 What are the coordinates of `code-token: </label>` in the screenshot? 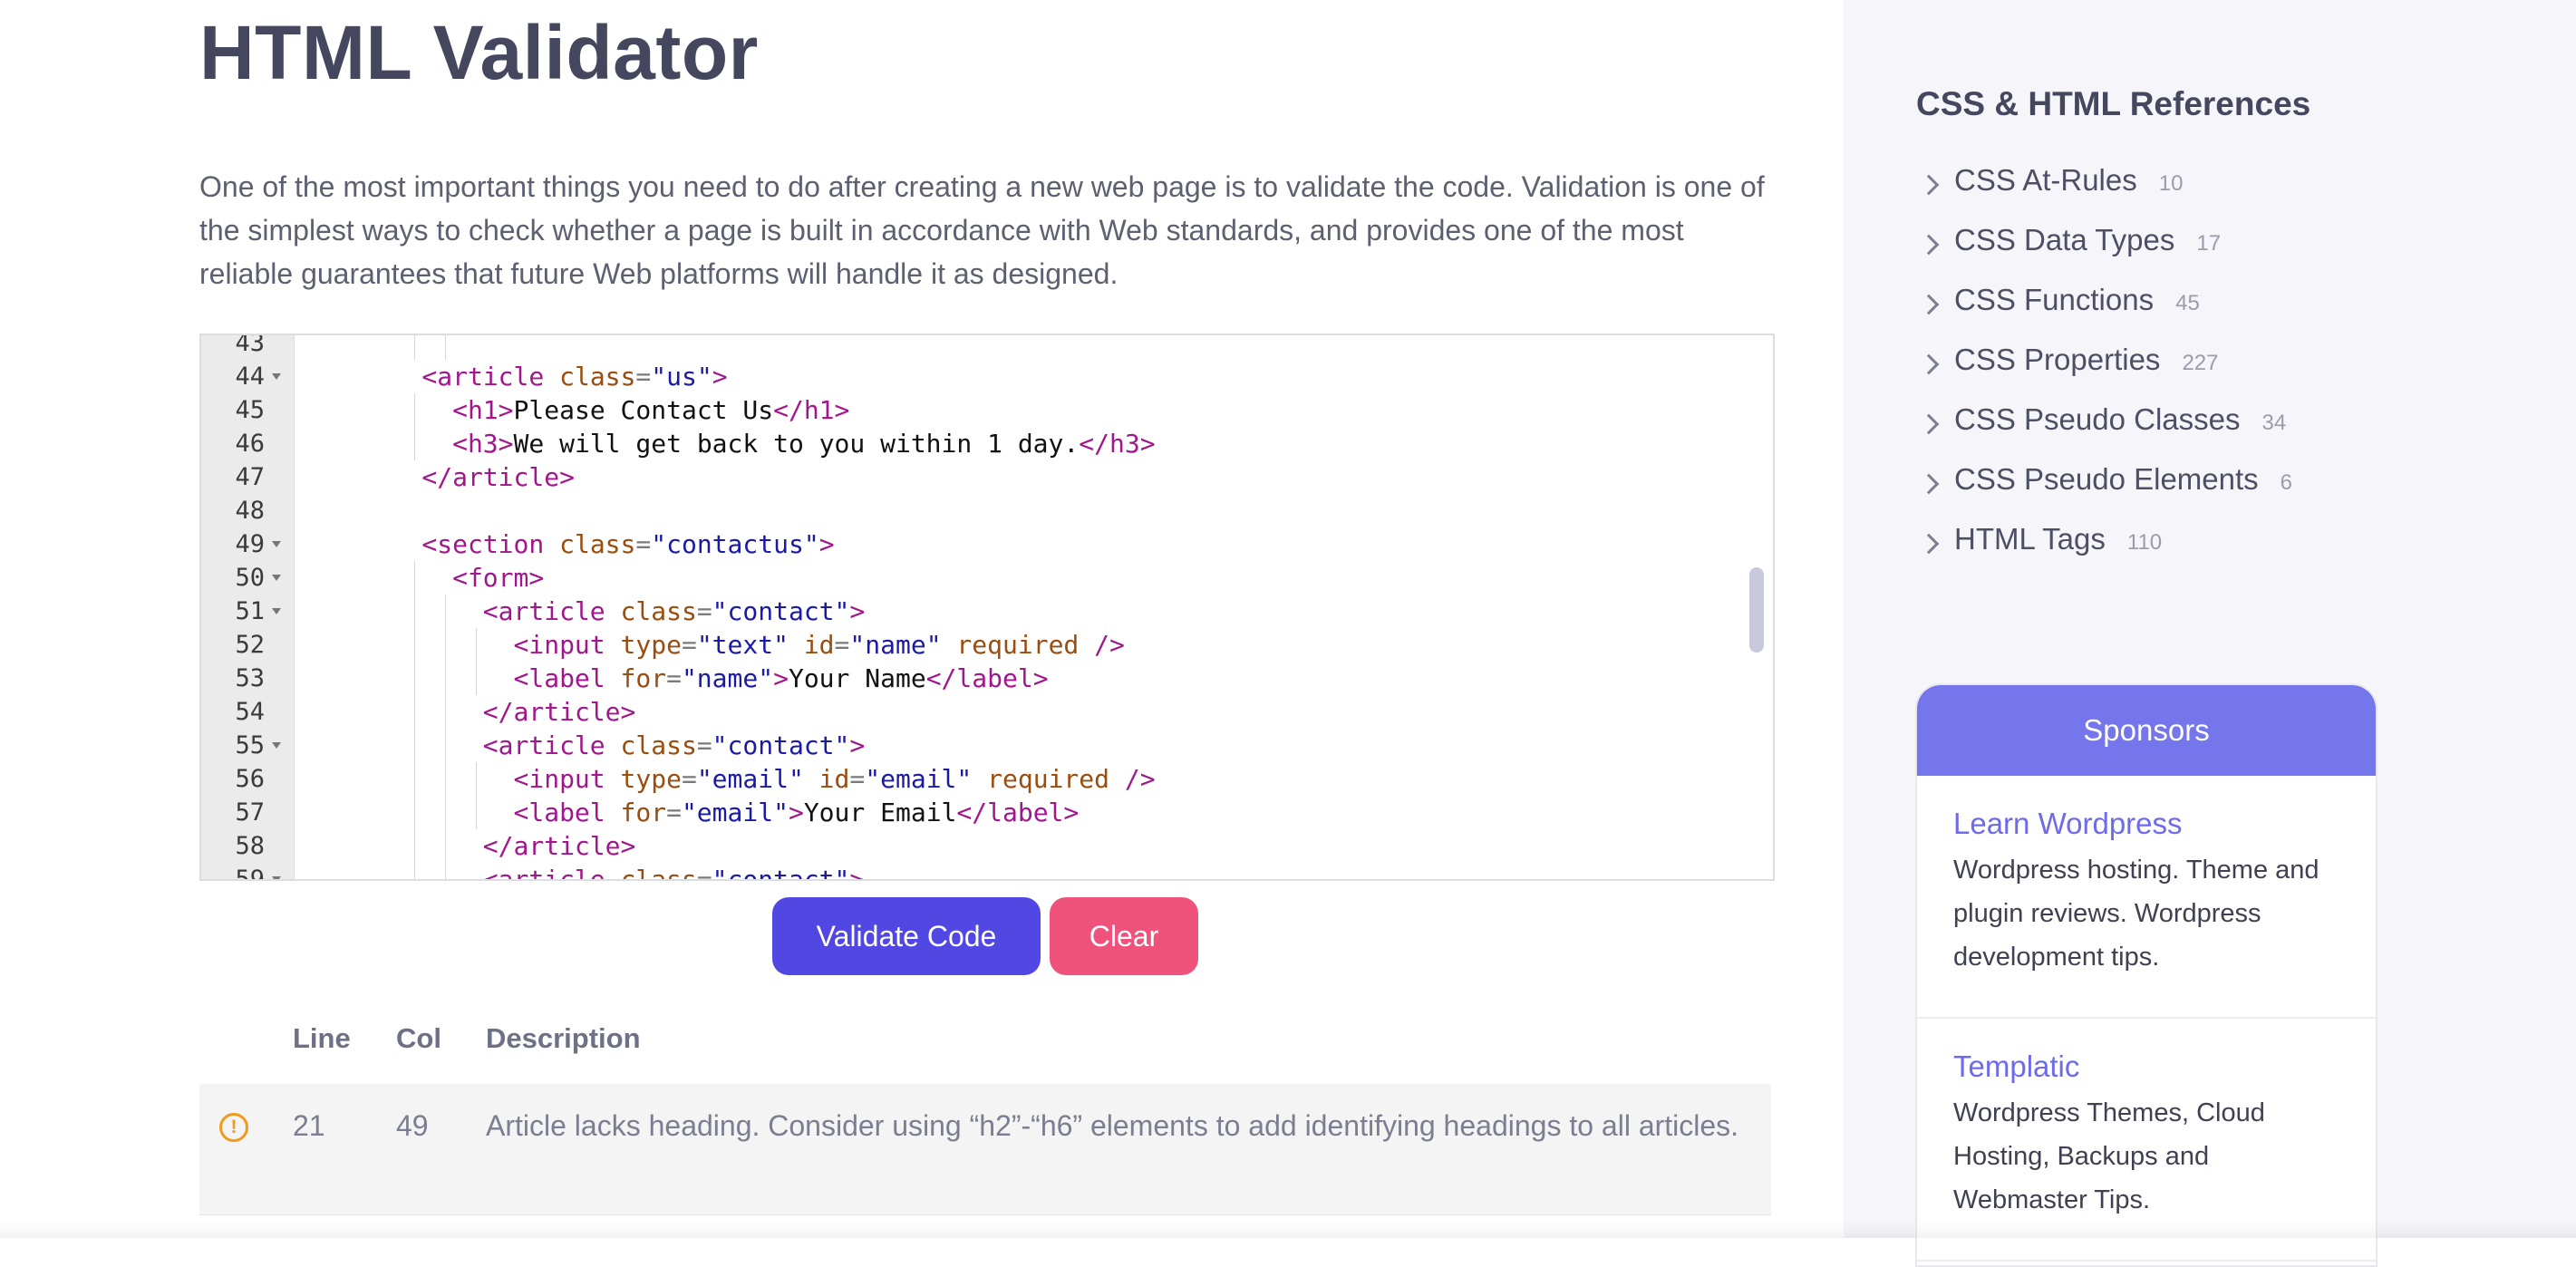 It's located at (1018, 812).